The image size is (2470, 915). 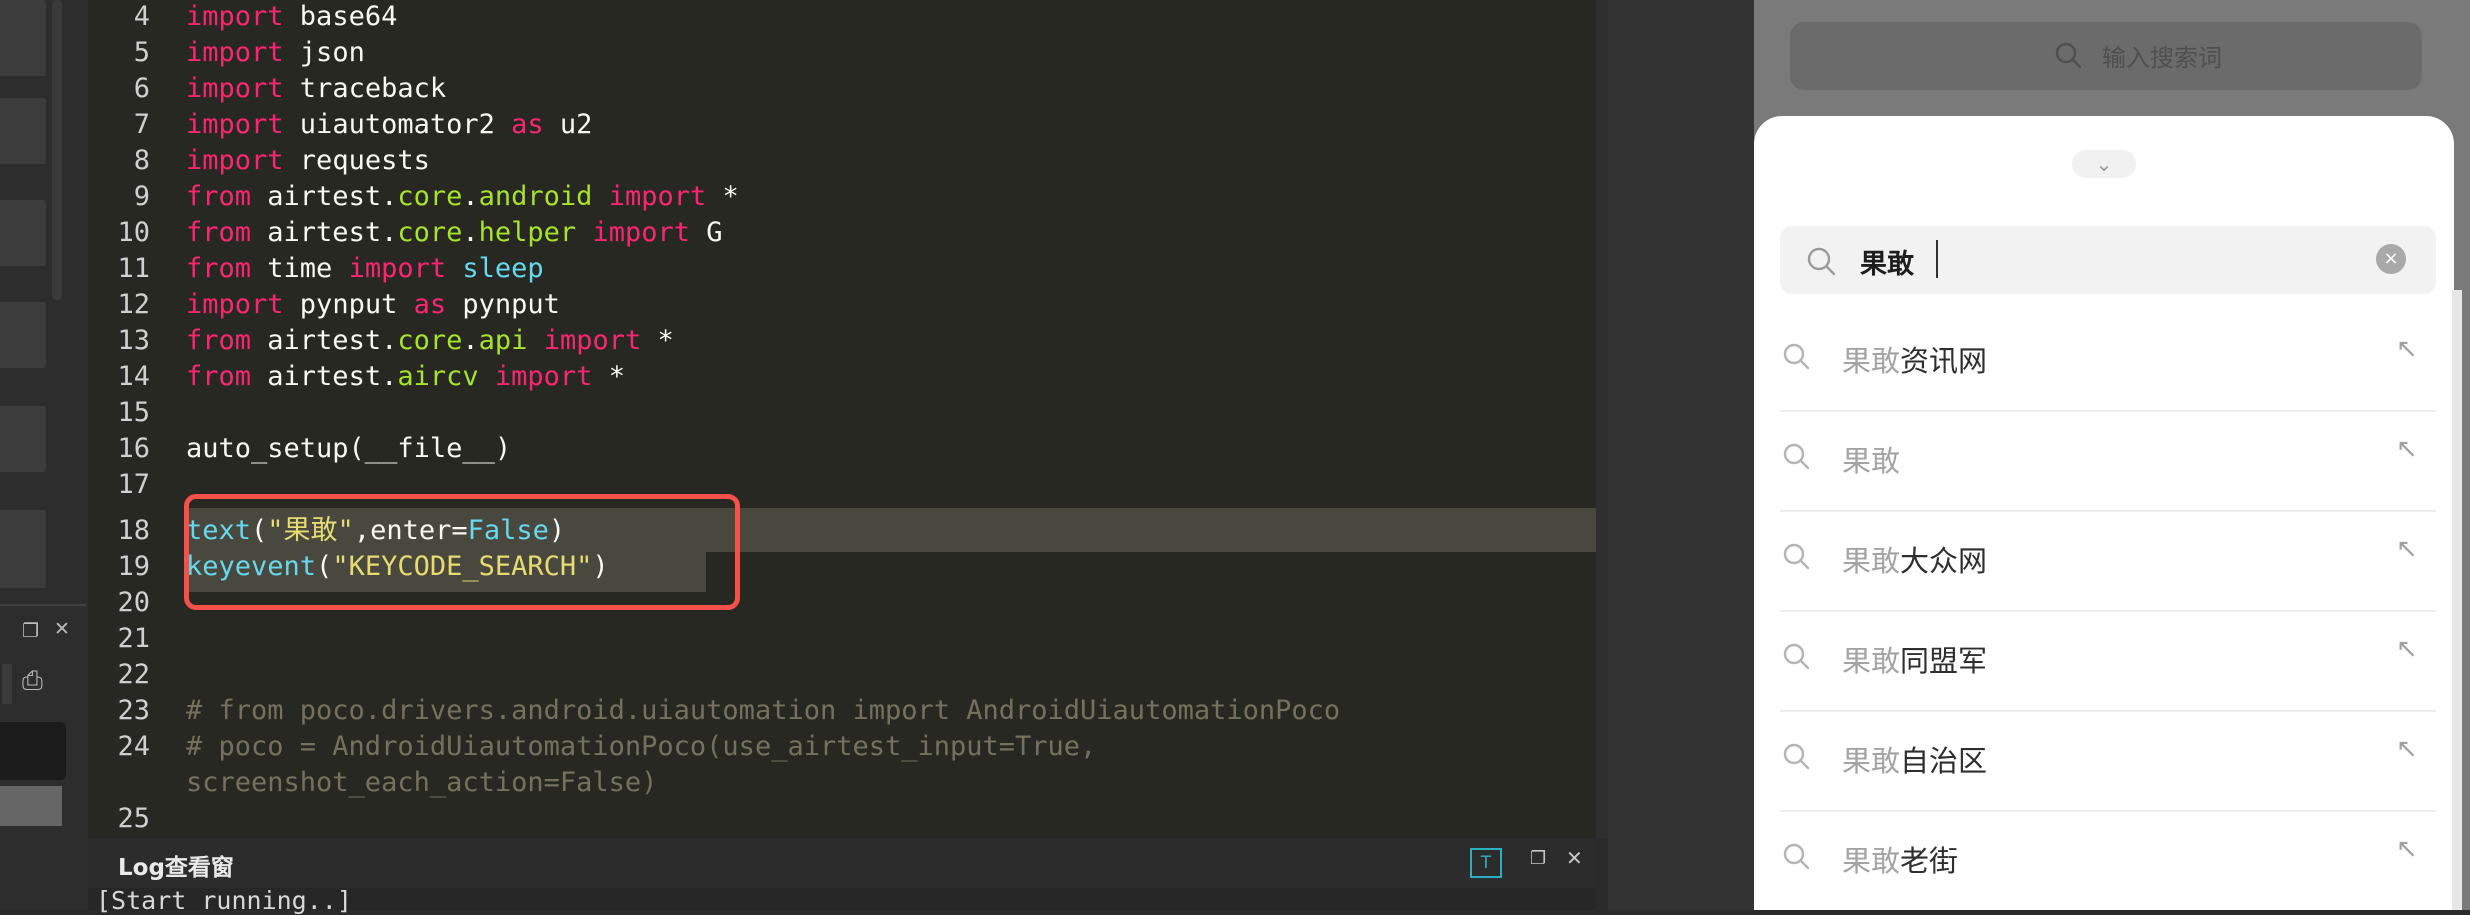 I want to click on line-number: 16, so click(x=133, y=448).